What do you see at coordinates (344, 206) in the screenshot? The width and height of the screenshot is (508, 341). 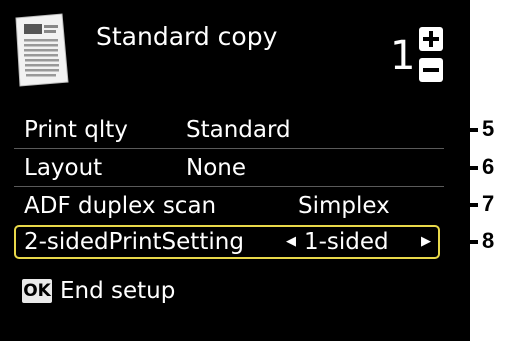 I see `setting-value: Simplex` at bounding box center [344, 206].